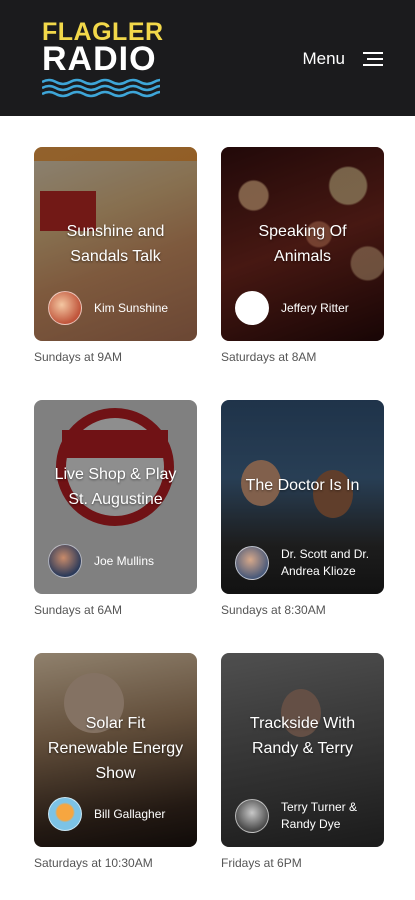  I want to click on flagler-radio-logo: FLAGLER RADIO, so click(102, 59).